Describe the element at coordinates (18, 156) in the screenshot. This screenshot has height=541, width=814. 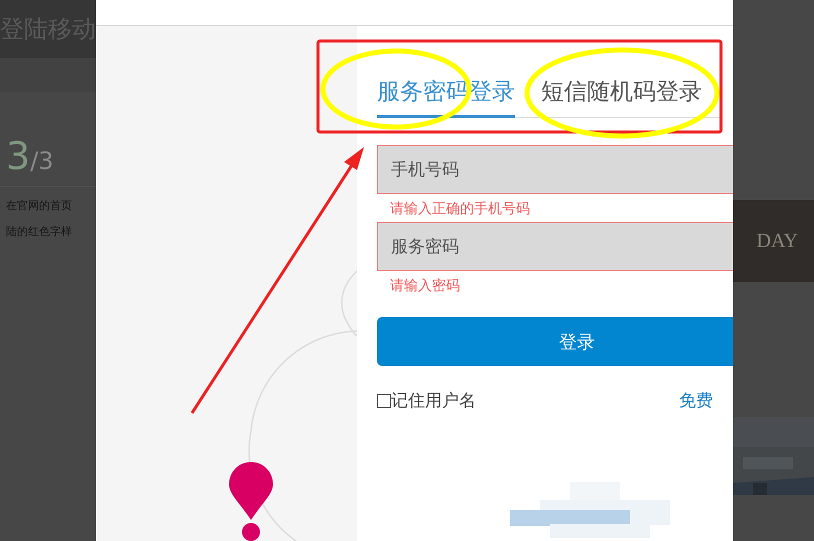
I see `step-number: 3` at that location.